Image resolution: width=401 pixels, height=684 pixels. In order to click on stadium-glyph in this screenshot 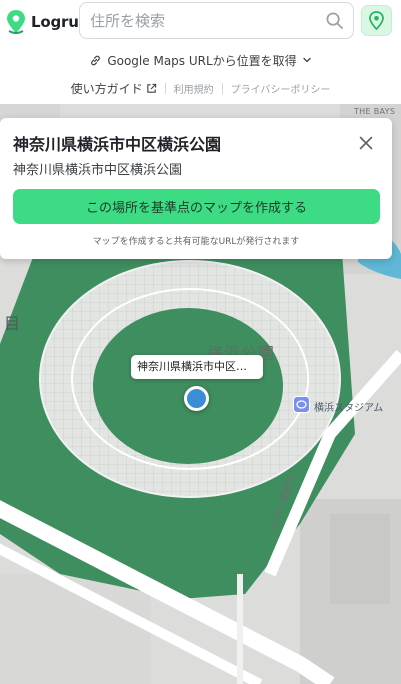, I will do `click(301, 404)`.